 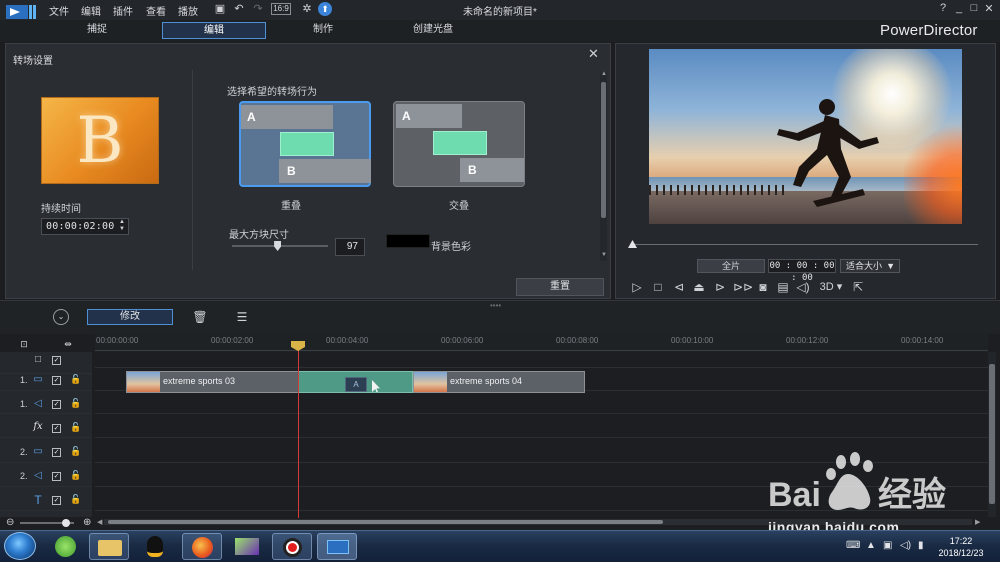 I want to click on taskbar-explorer-icon, so click(x=109, y=546).